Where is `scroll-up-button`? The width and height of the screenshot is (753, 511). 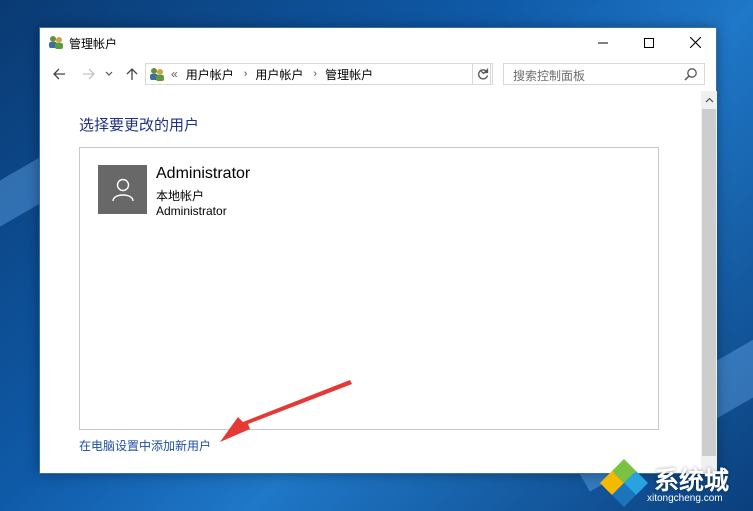
scroll-up-button is located at coordinates (709, 100).